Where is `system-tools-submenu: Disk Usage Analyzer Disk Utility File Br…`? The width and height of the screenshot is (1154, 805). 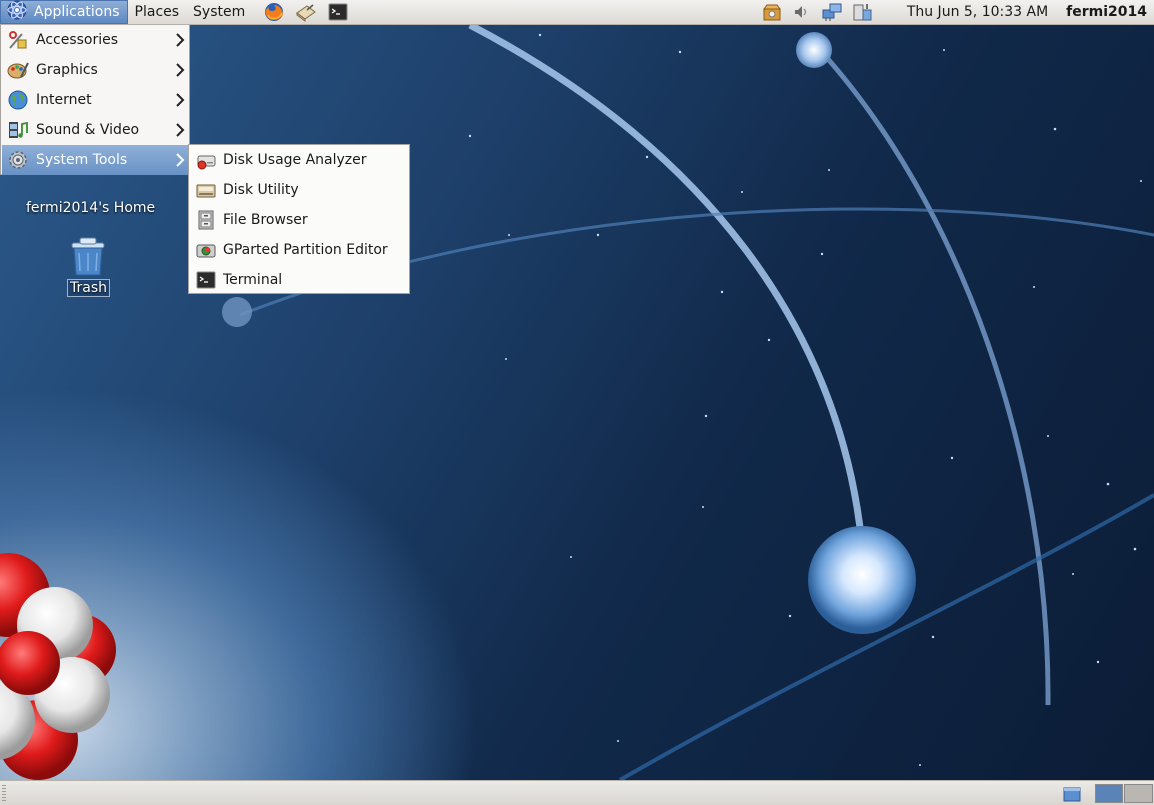
system-tools-submenu: Disk Usage Analyzer Disk Utility File Br… is located at coordinates (299, 219).